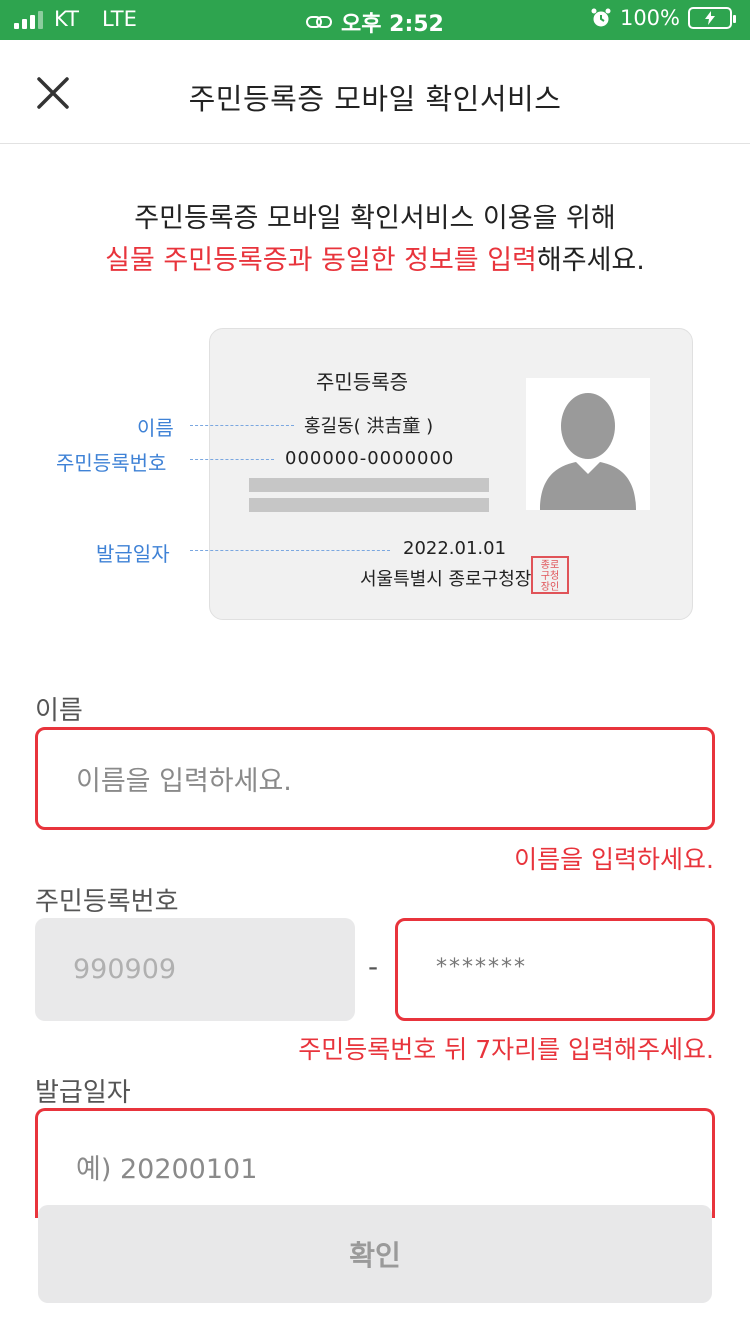  What do you see at coordinates (555, 969) in the screenshot?
I see `rrn-back-input: *******` at bounding box center [555, 969].